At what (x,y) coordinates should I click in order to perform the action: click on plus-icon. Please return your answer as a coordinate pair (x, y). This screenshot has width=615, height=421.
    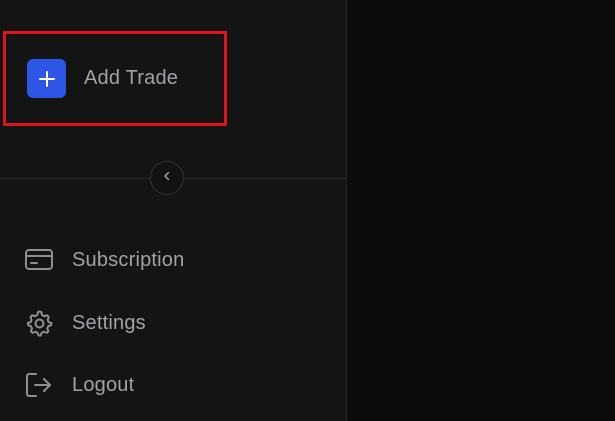
    Looking at the image, I should click on (46, 78).